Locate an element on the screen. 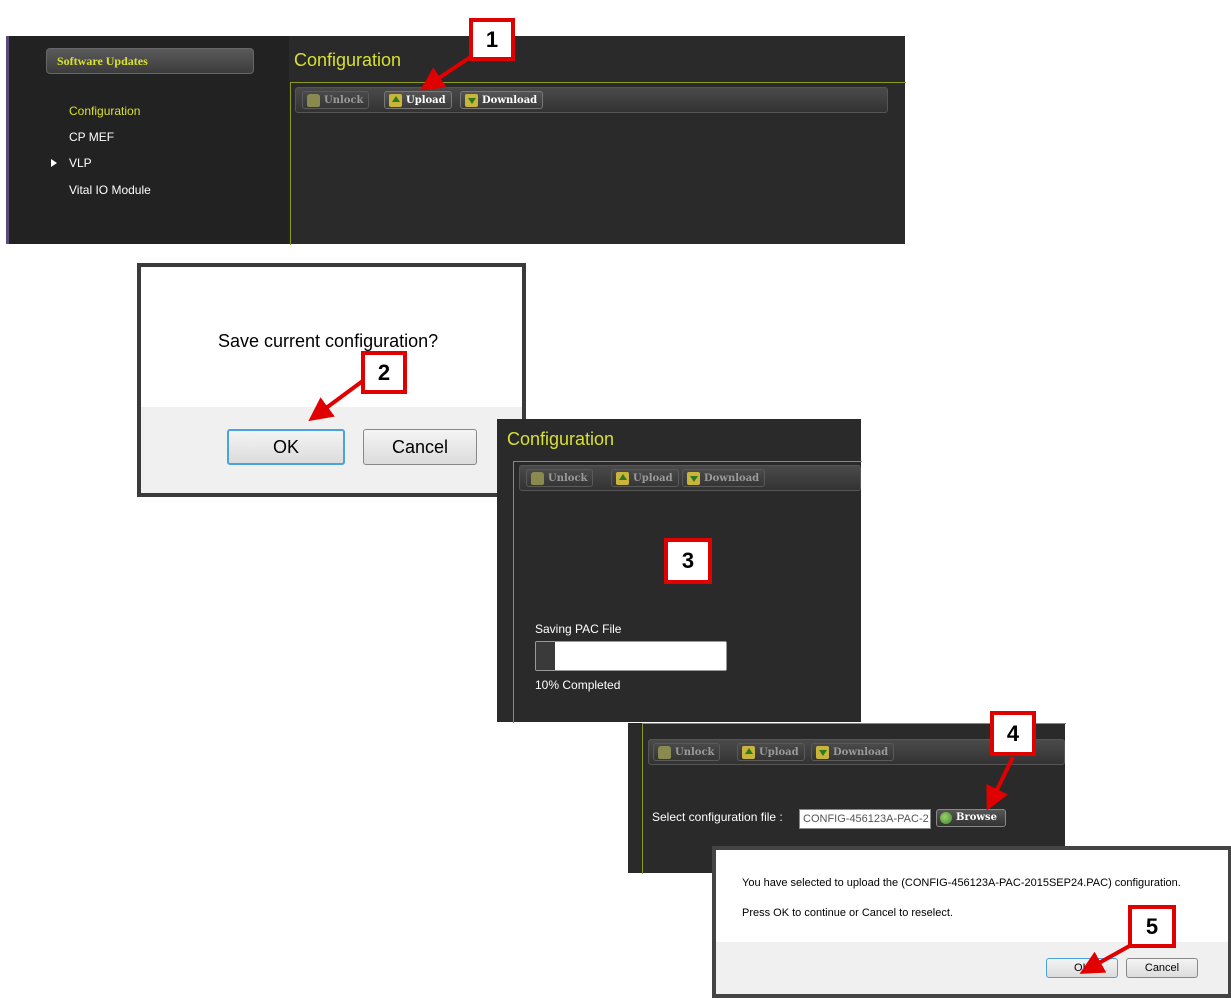 This screenshot has height=998, width=1231. step-badge-3: 3 is located at coordinates (688, 561).